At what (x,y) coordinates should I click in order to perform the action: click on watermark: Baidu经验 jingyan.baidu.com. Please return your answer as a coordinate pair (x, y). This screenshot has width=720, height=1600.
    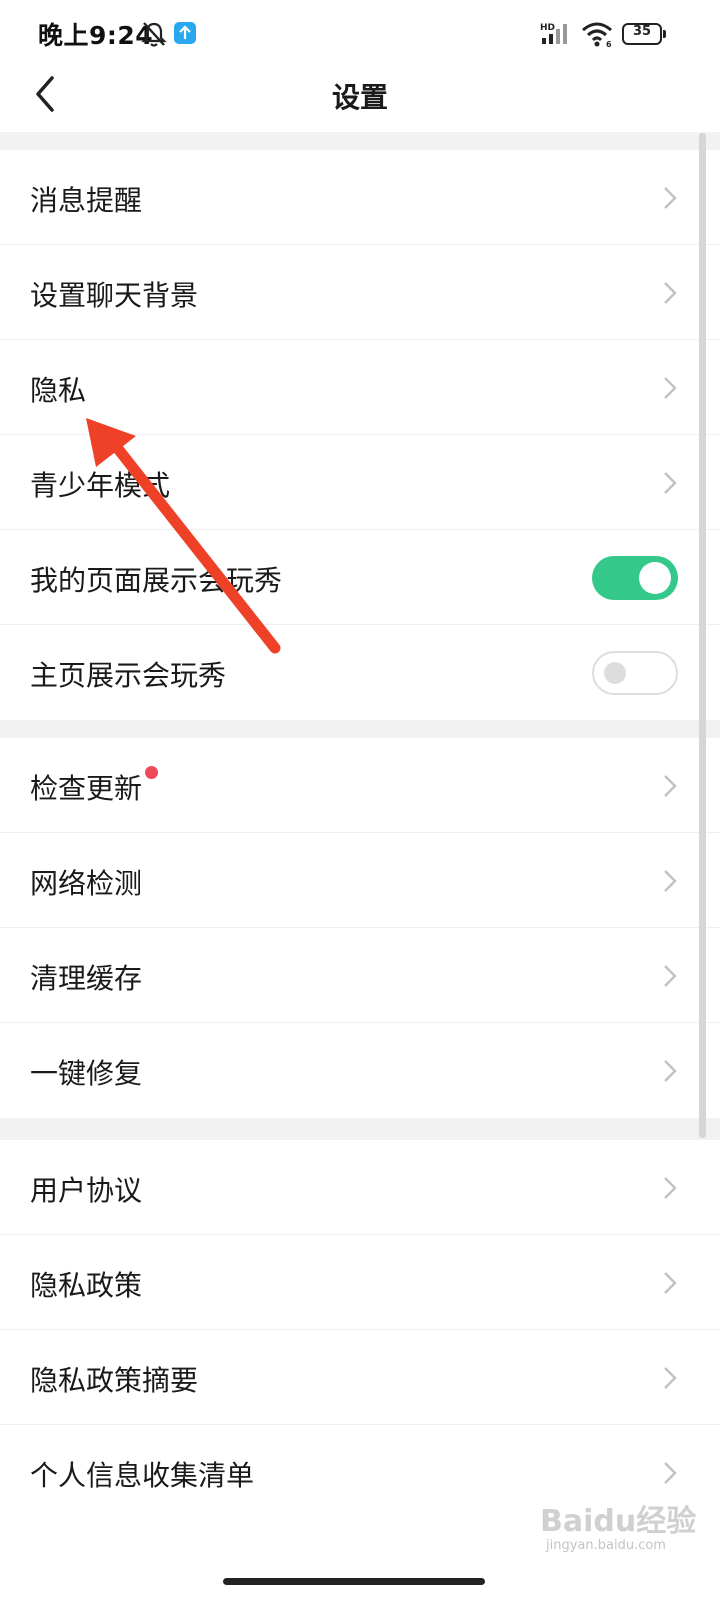
    Looking at the image, I should click on (630, 1530).